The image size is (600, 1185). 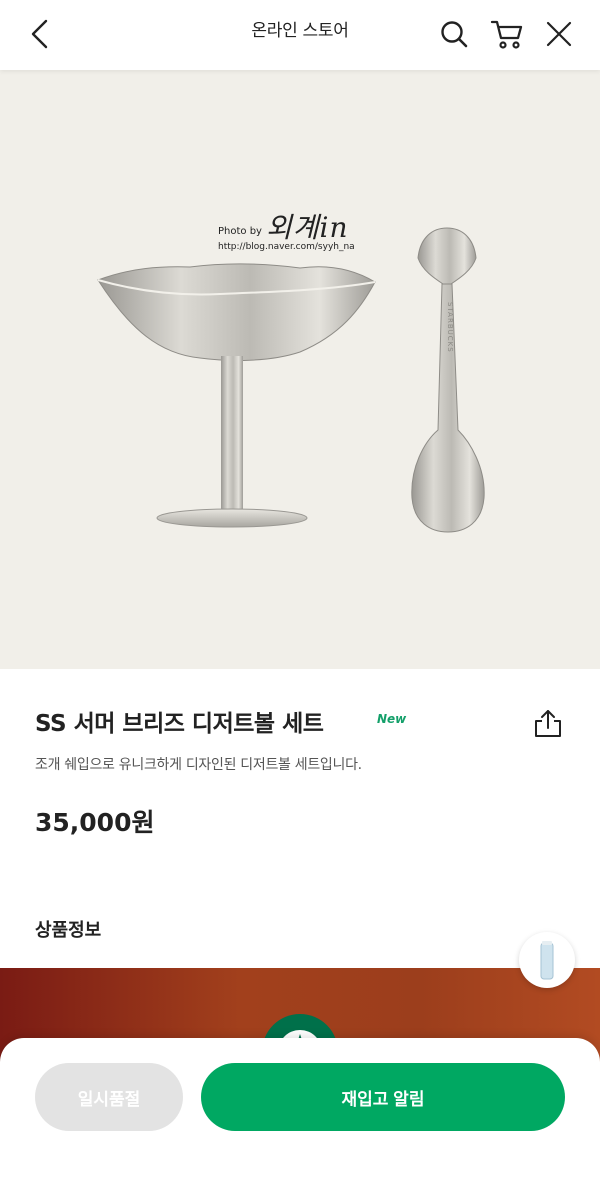 I want to click on search-button, so click(x=454, y=34).